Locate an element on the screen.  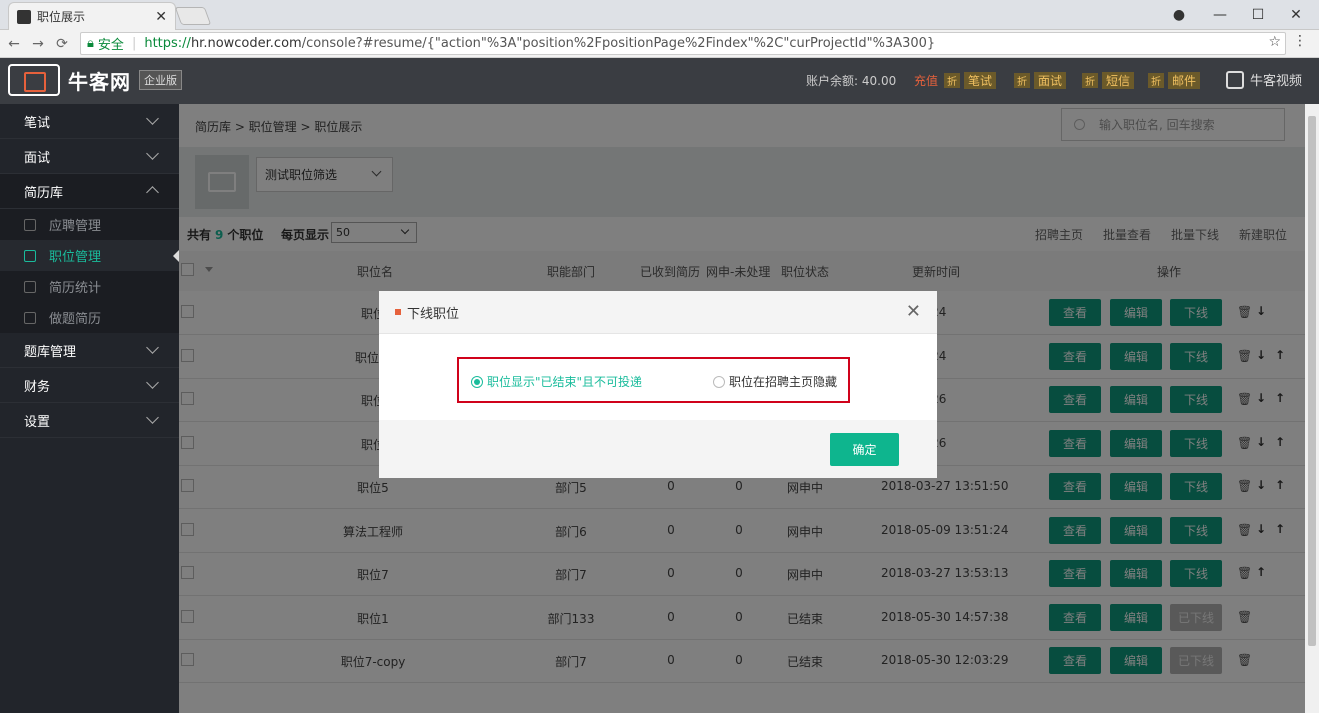
video-link: 牛客视频 is located at coordinates (1264, 79).